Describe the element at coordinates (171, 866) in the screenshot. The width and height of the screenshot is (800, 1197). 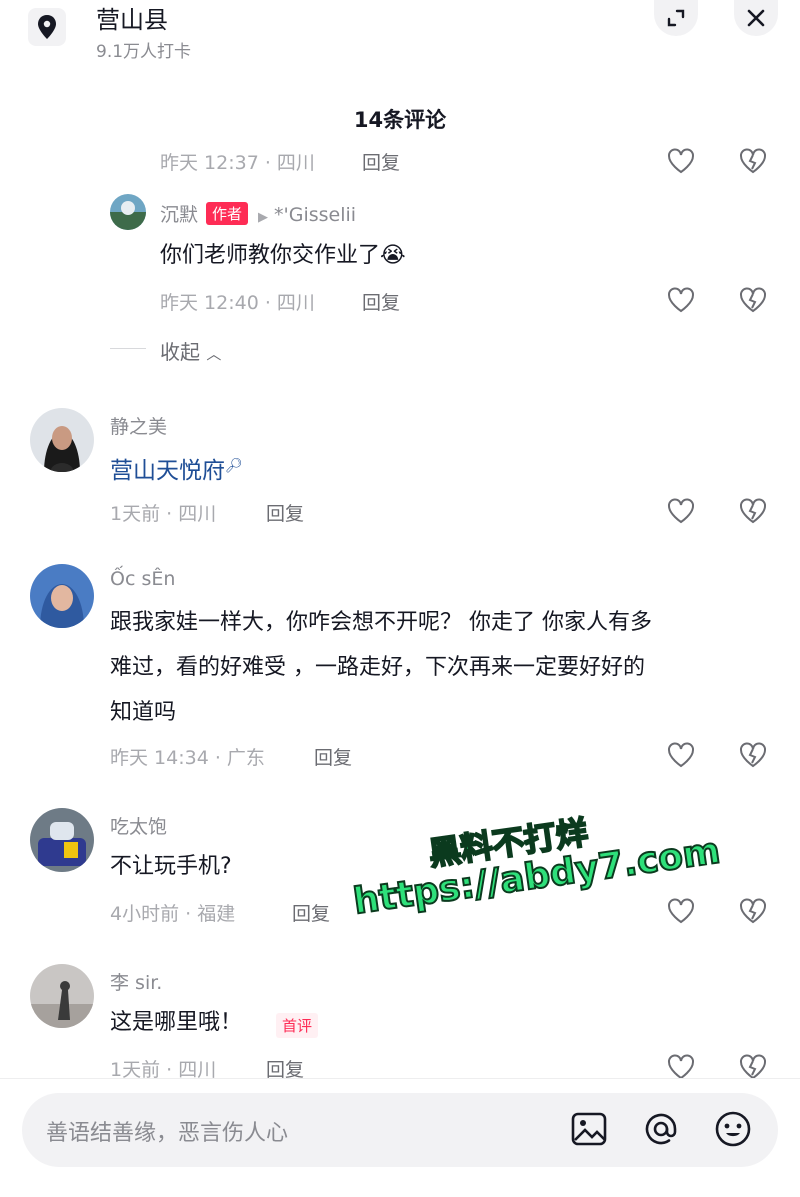
I see `comment-text: 不让玩手机?` at that location.